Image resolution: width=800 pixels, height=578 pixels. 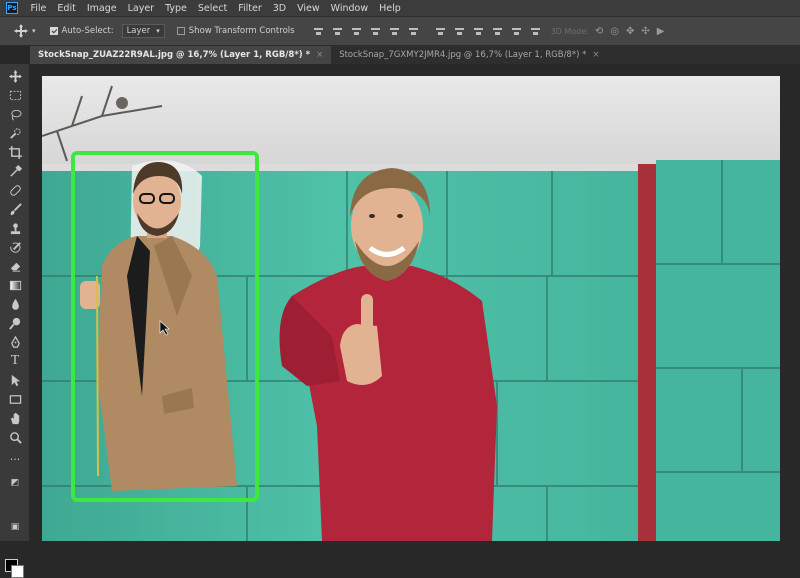 I want to click on gradient-tool-icon, so click(x=15, y=285).